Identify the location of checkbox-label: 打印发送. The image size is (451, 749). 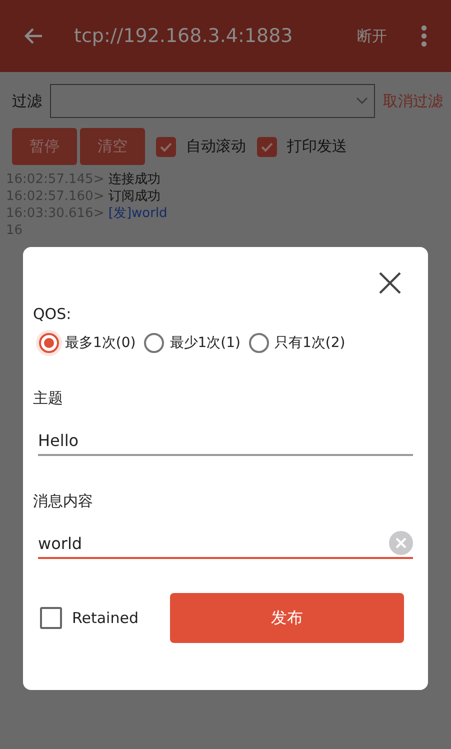
(317, 146).